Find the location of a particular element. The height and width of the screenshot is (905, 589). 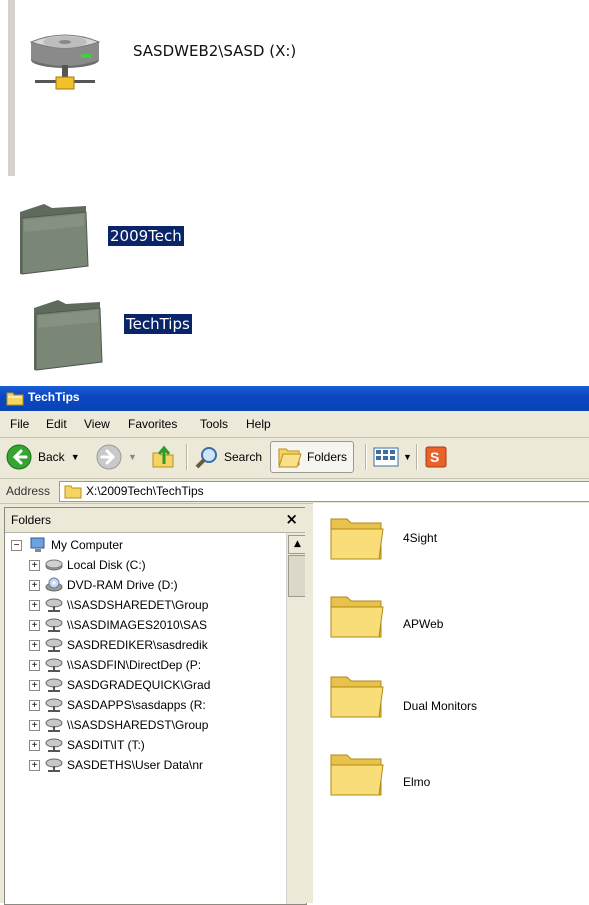

up-folder-icon is located at coordinates (163, 456).